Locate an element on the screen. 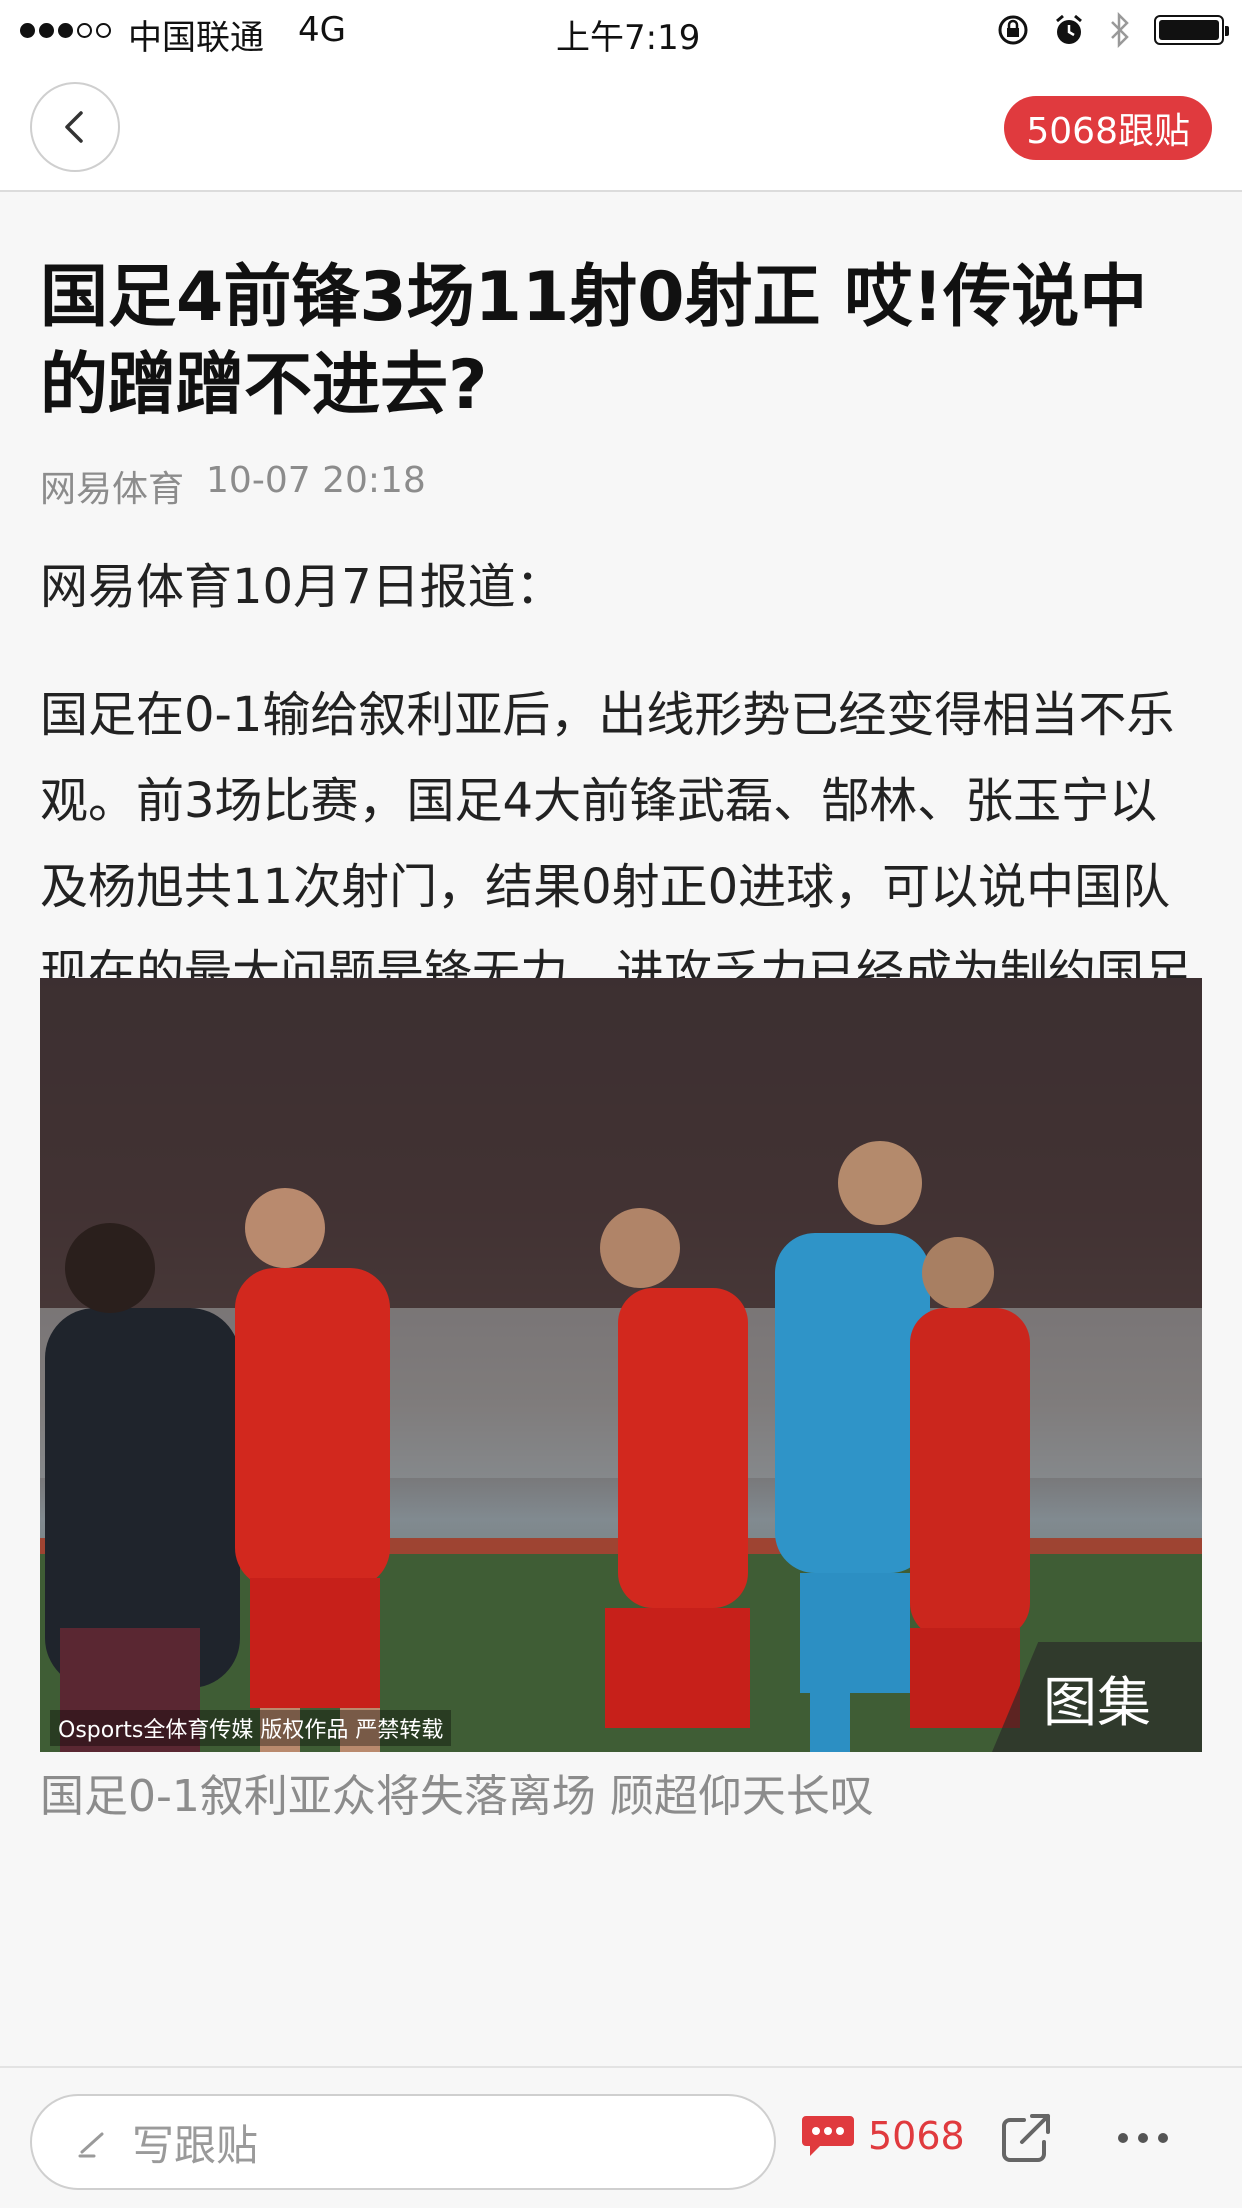  photo-watermark: Osports全体育传媒 版权作品 严禁转载 is located at coordinates (251, 1728).